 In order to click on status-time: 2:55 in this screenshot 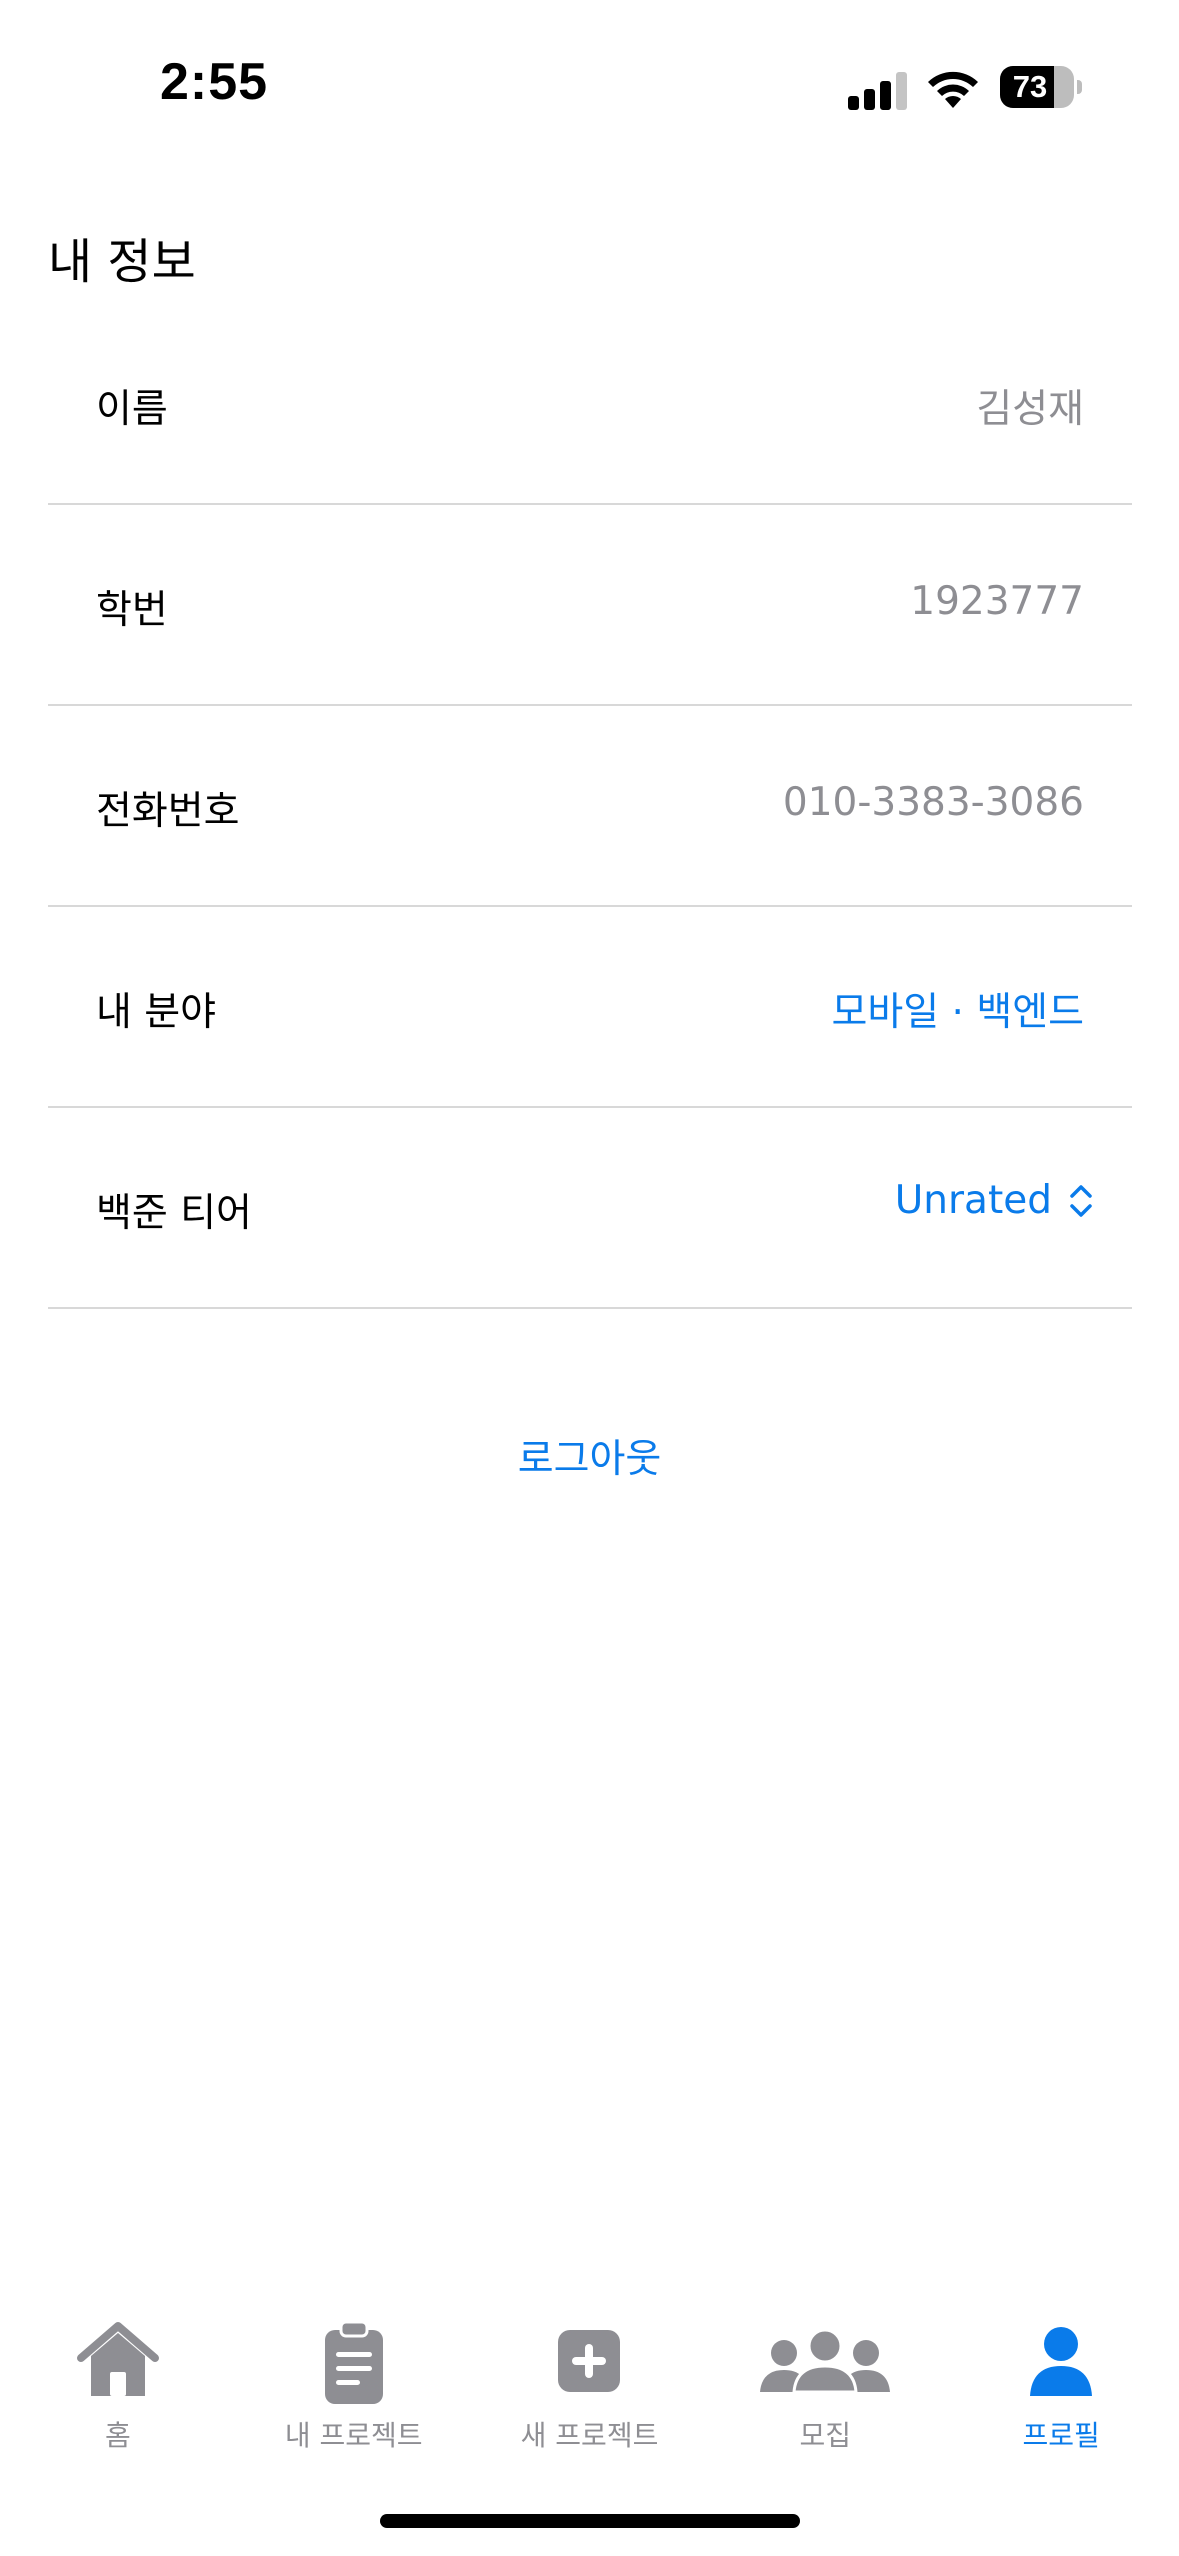, I will do `click(214, 82)`.